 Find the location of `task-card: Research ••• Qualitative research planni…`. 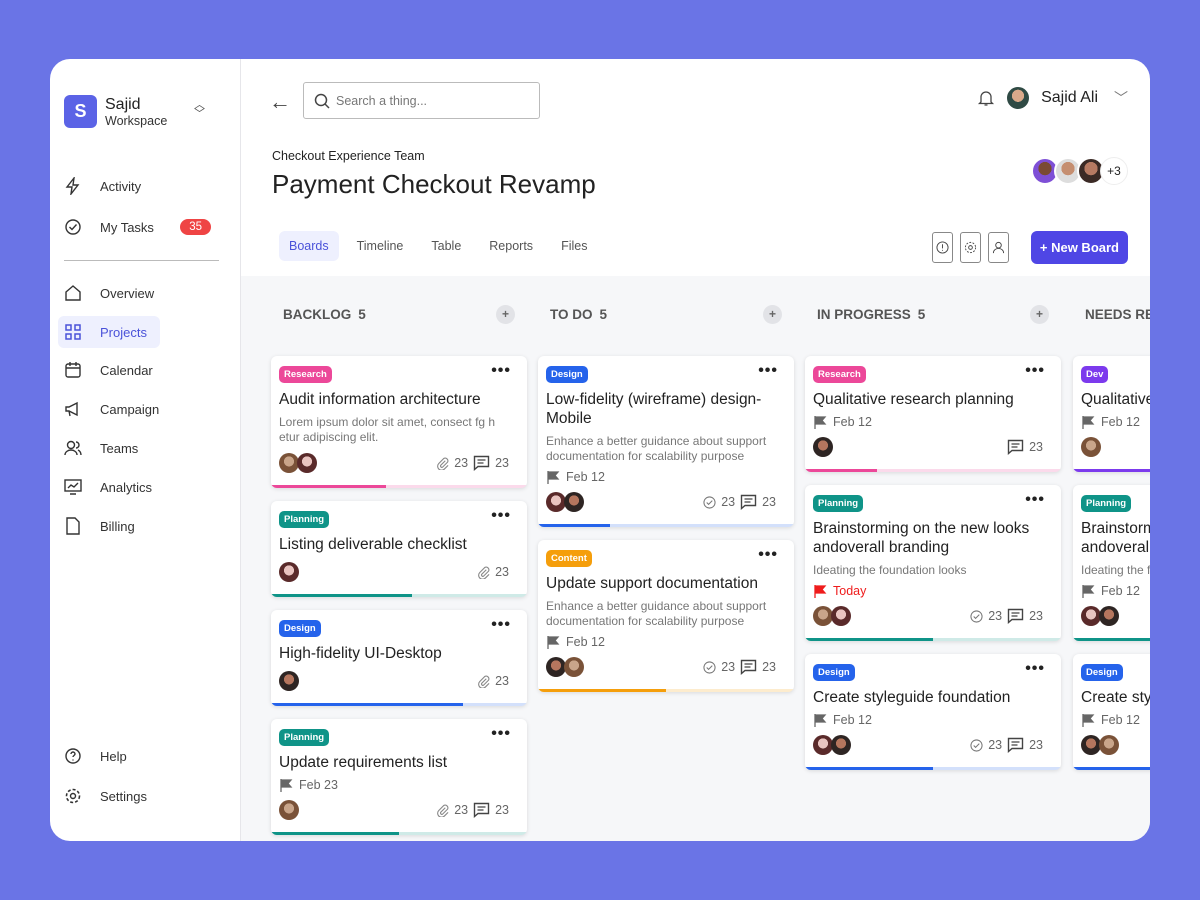

task-card: Research ••• Qualitative research planni… is located at coordinates (933, 414).